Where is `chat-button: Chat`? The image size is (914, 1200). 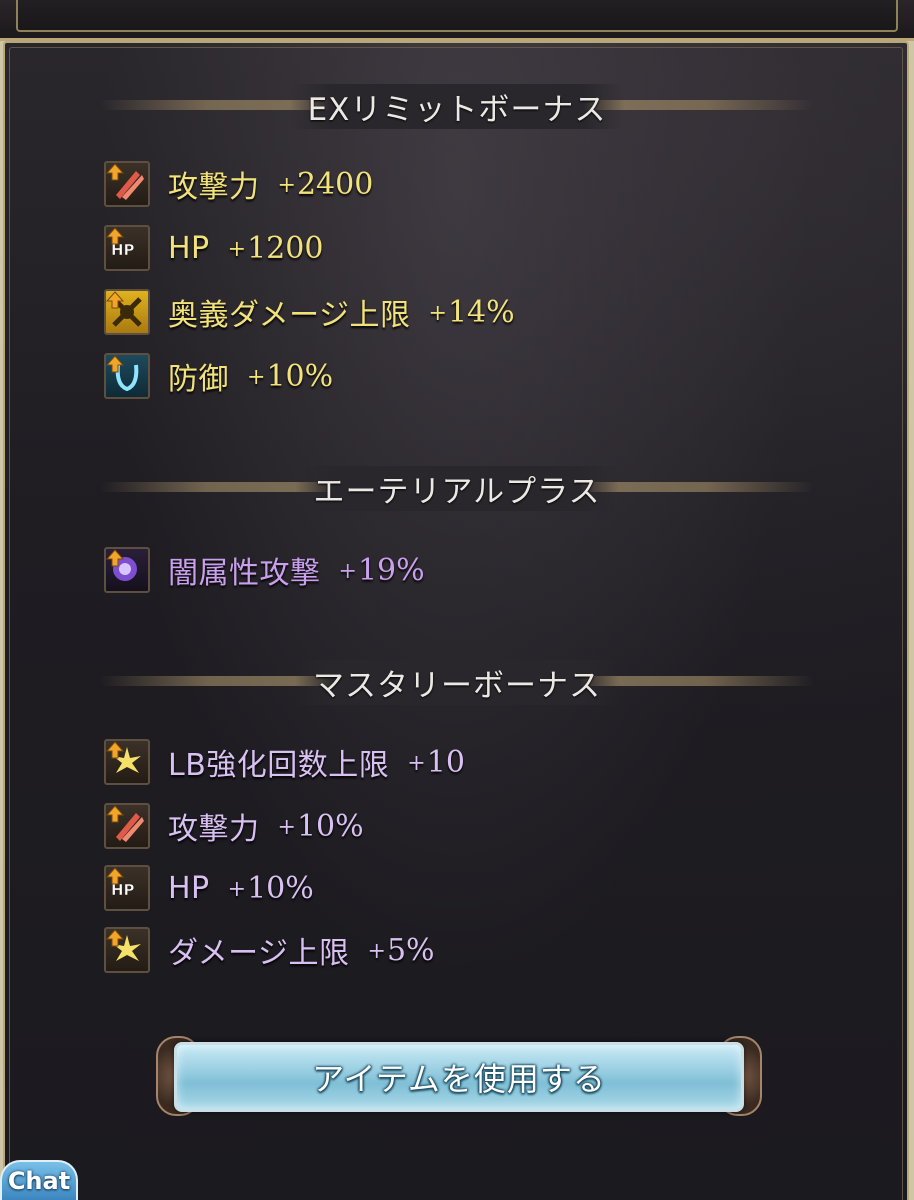 chat-button: Chat is located at coordinates (39, 1180).